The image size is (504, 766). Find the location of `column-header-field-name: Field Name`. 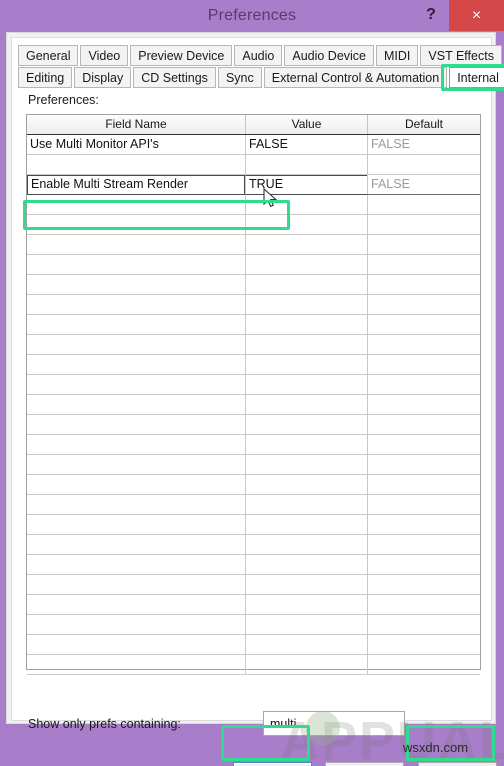

column-header-field-name: Field Name is located at coordinates (136, 124).